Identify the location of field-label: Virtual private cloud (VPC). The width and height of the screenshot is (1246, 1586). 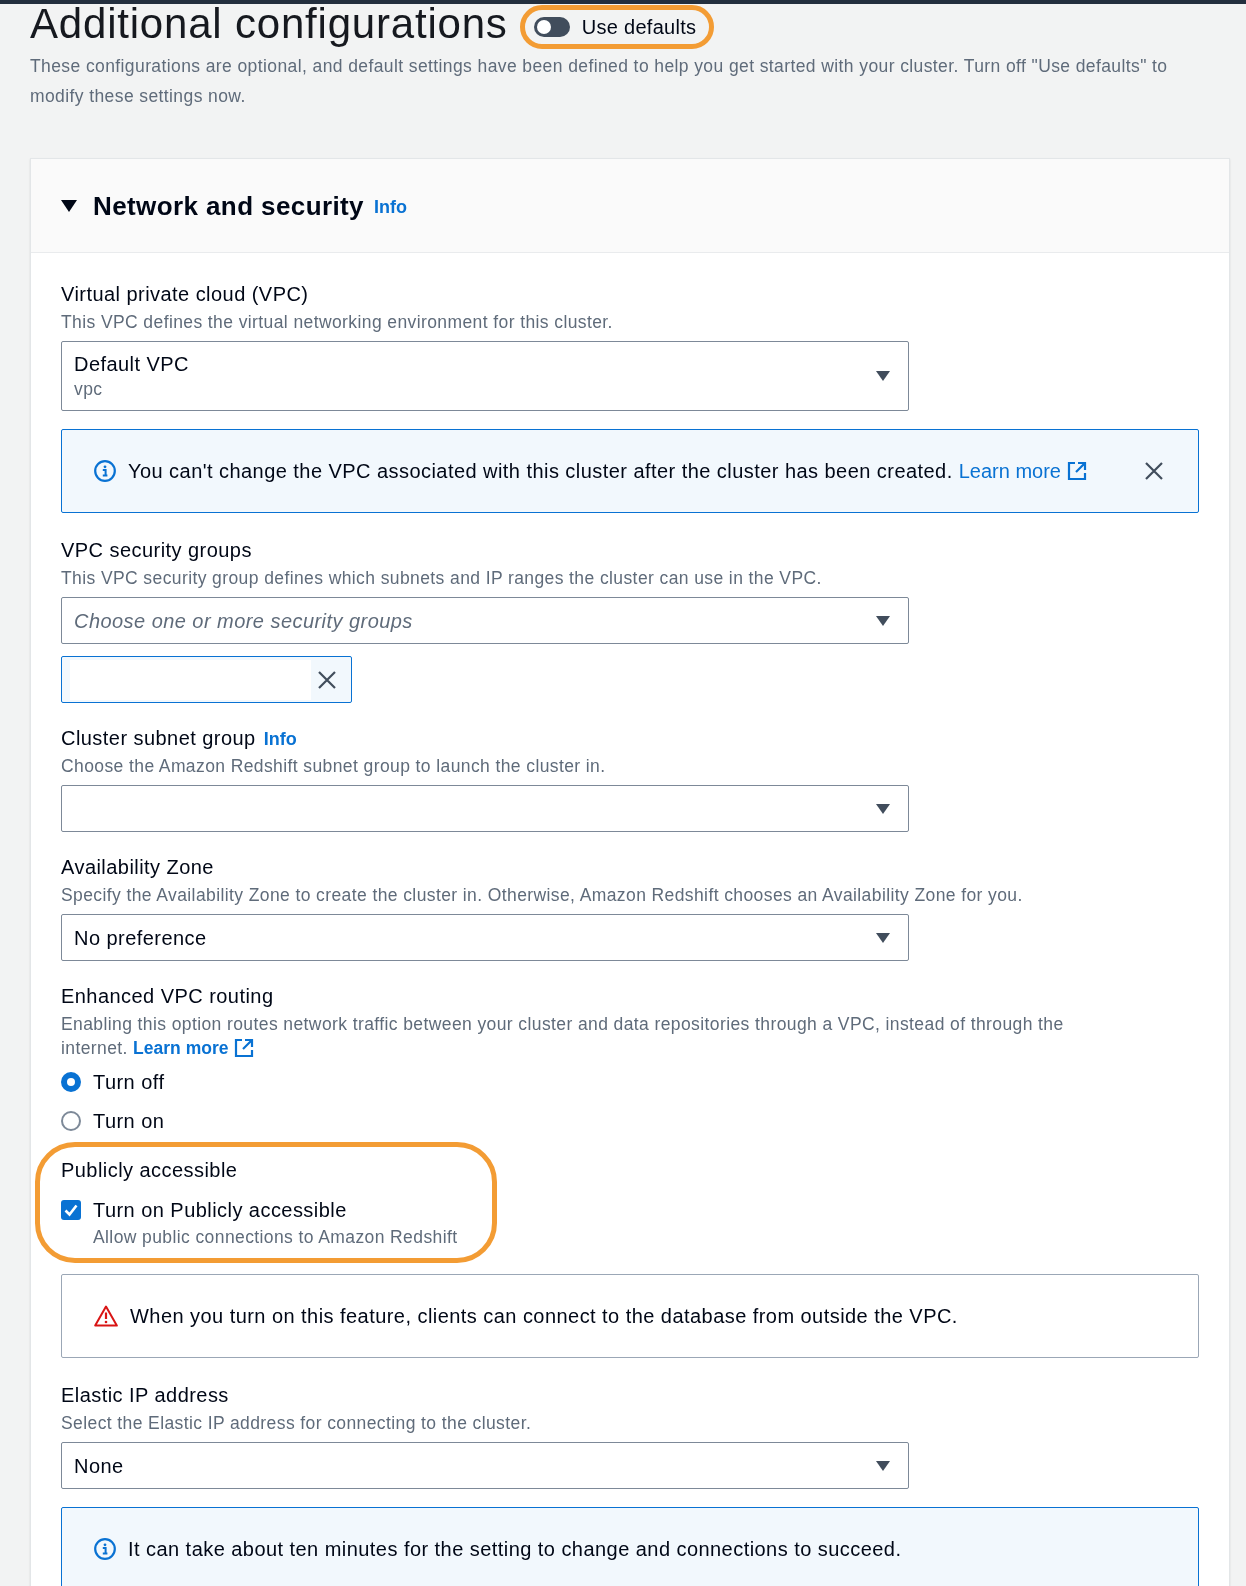
(185, 294).